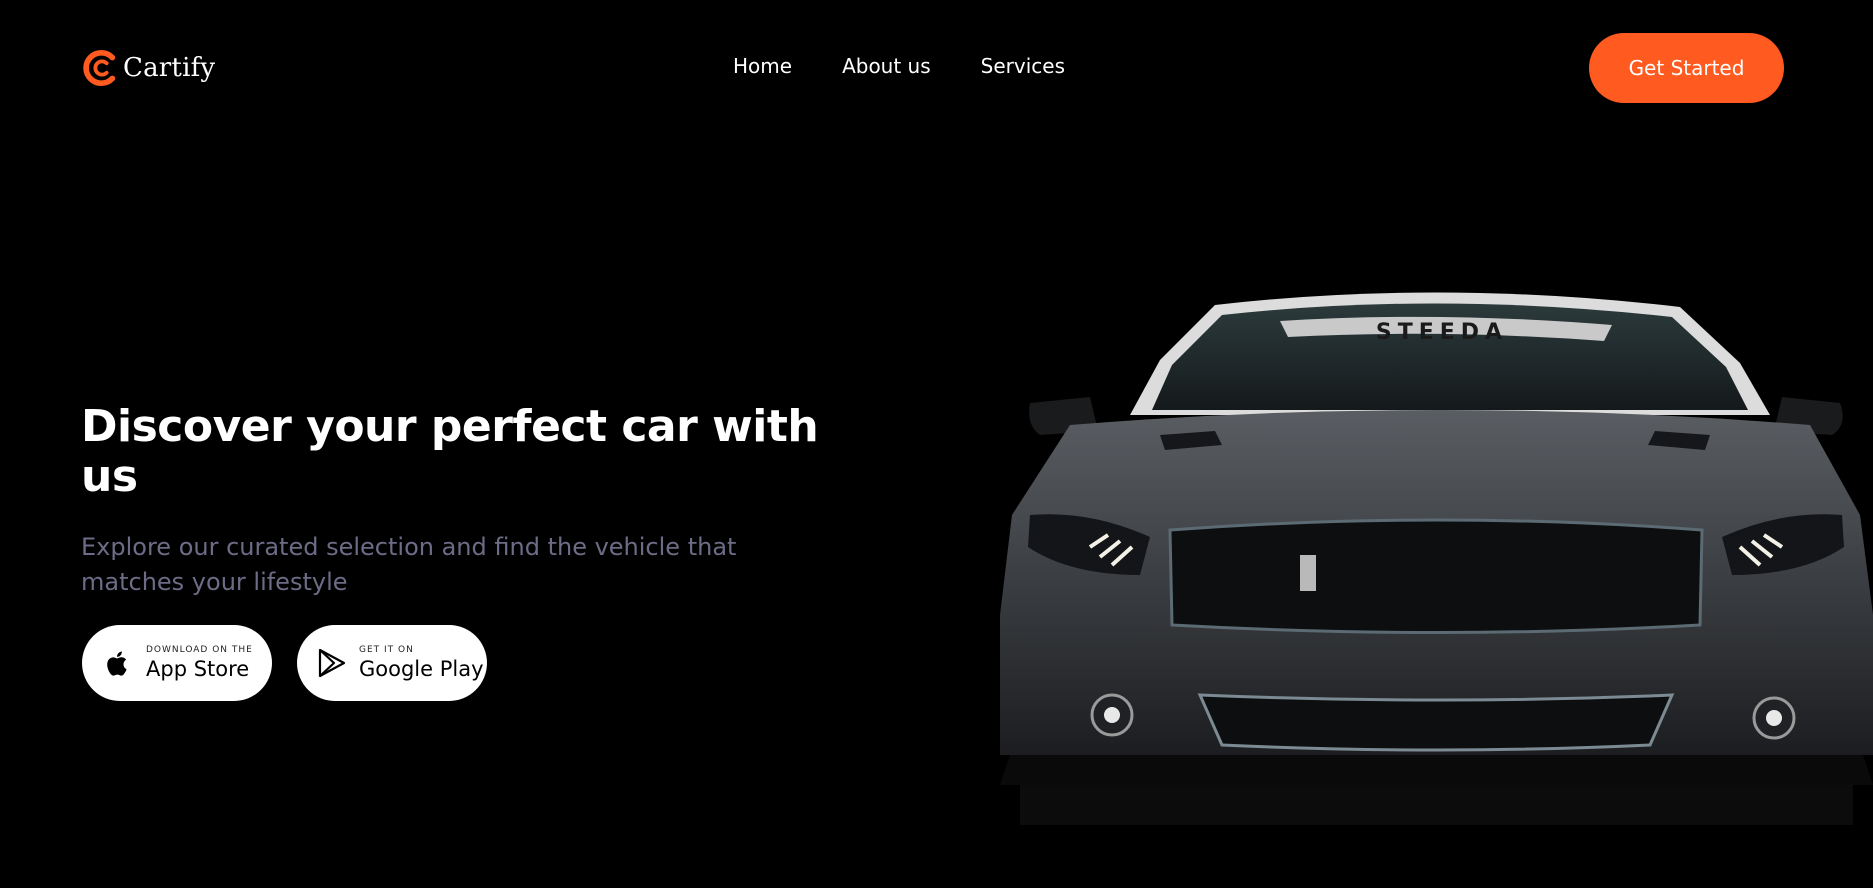 The image size is (1873, 888). What do you see at coordinates (386, 650) in the screenshot?
I see `google-play-caption: GET IT ON` at bounding box center [386, 650].